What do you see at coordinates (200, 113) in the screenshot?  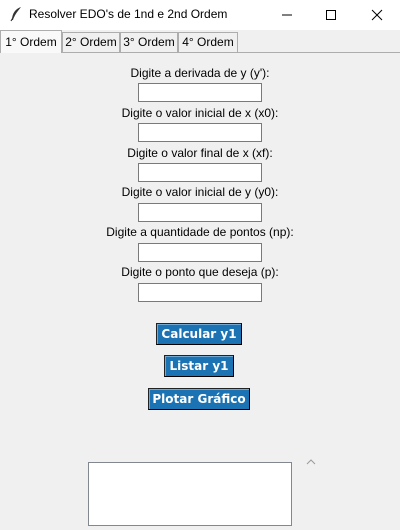 I see `x0-label: Digite o valor inicial de x (x0):` at bounding box center [200, 113].